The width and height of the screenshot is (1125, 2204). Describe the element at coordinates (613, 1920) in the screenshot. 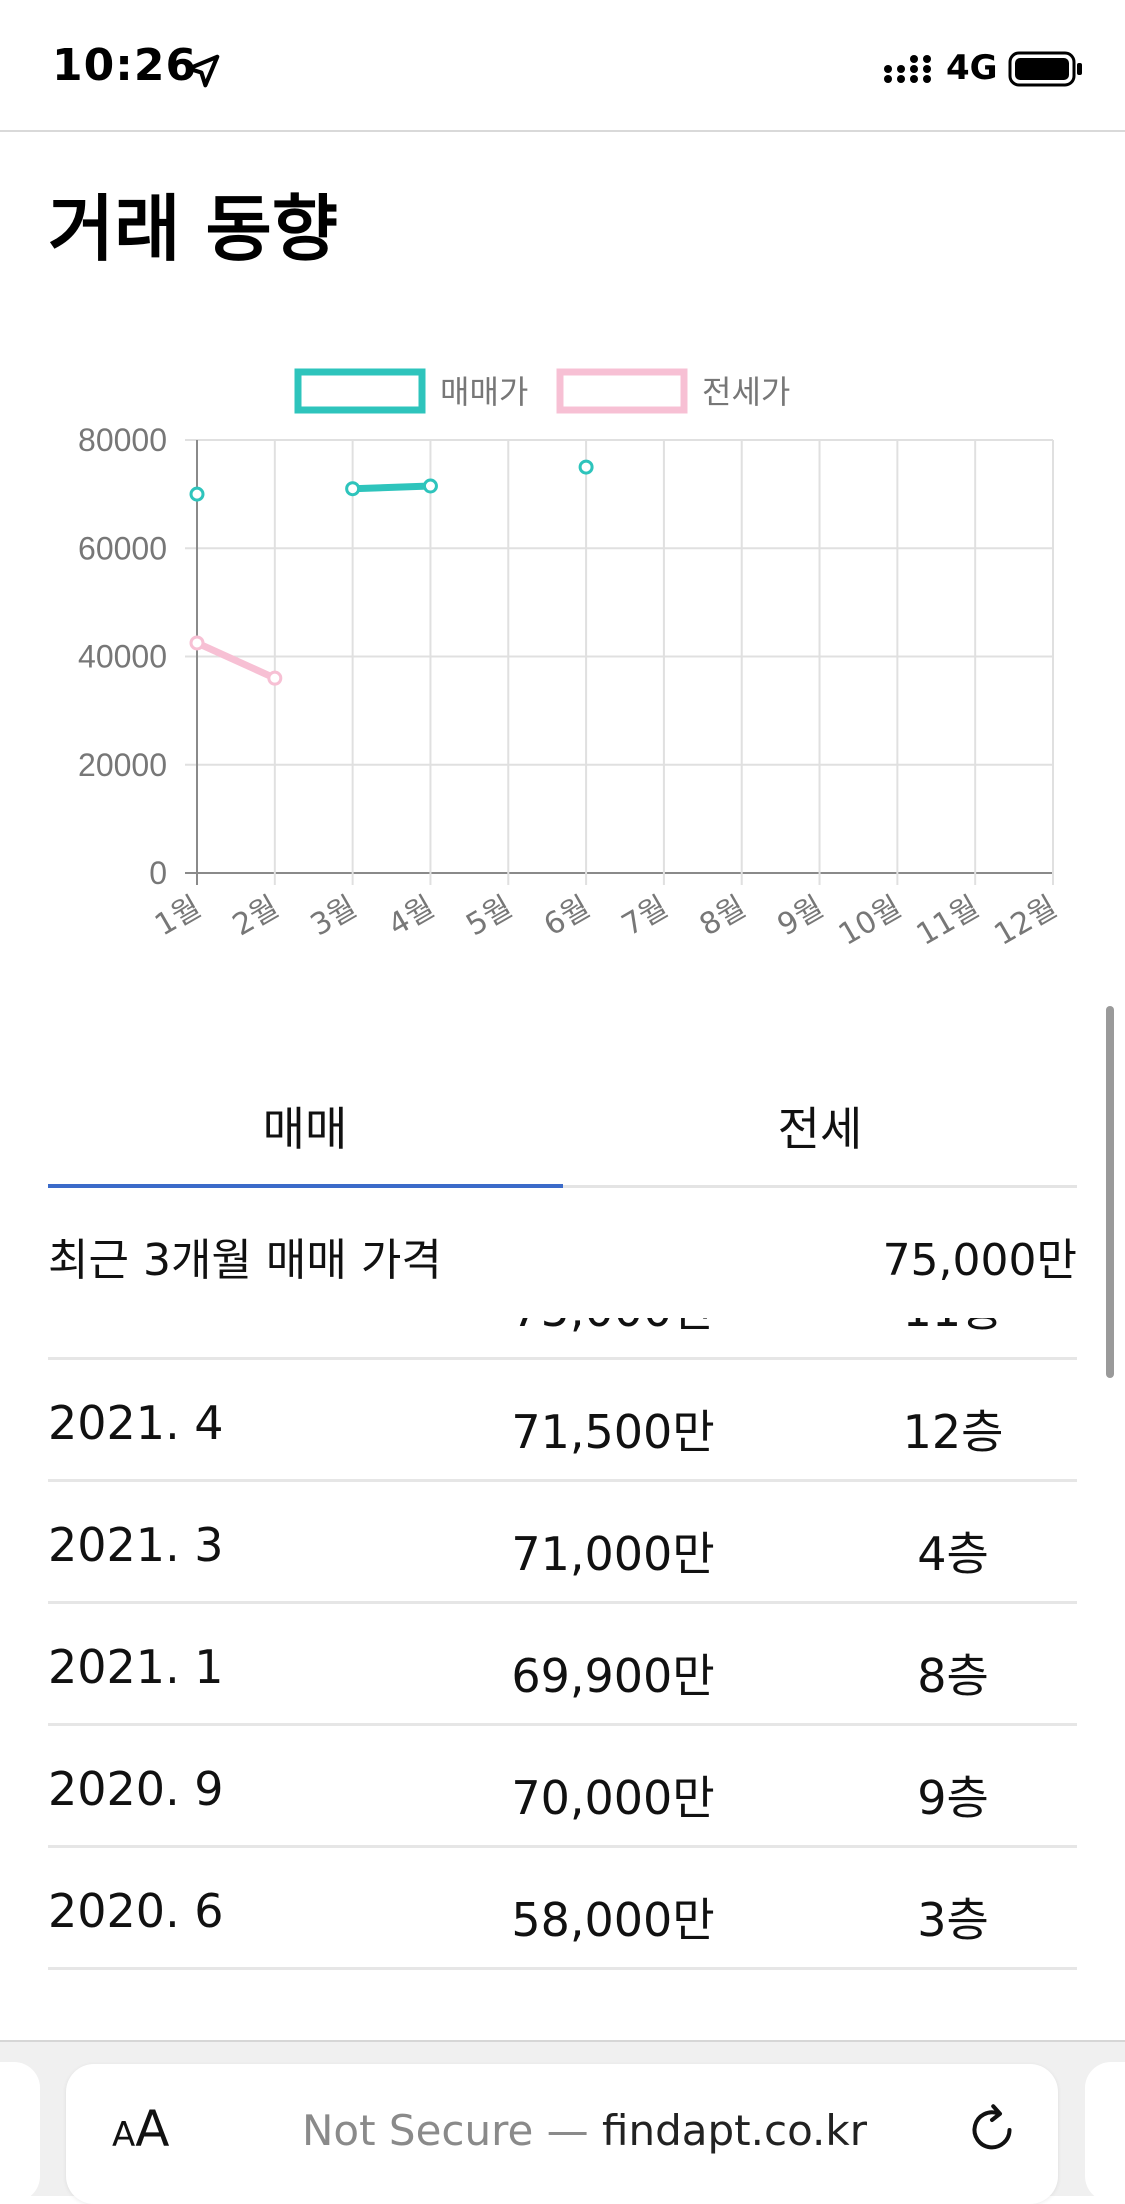

I see `row-price: 58,000만` at that location.